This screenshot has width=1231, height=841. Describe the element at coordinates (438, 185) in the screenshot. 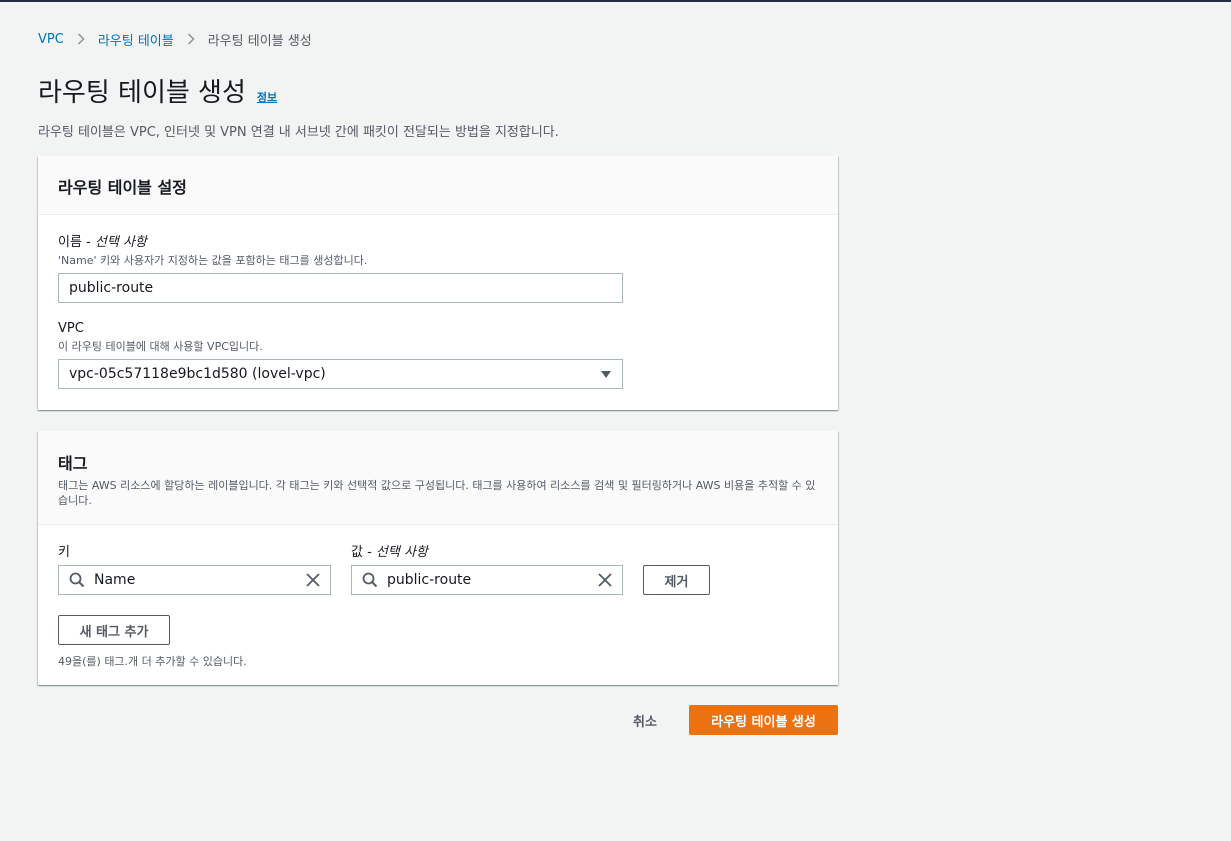

I see `settings-panel-header: 라우팅 테이블 설정` at that location.